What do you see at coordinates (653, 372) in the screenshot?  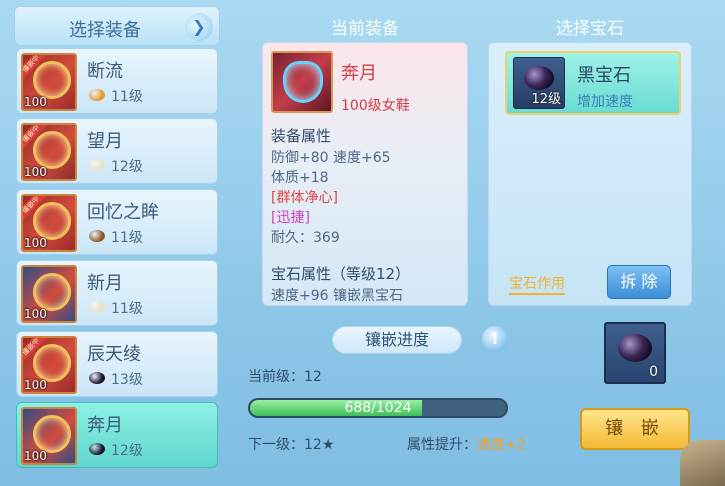 I see `gem-count: 0` at bounding box center [653, 372].